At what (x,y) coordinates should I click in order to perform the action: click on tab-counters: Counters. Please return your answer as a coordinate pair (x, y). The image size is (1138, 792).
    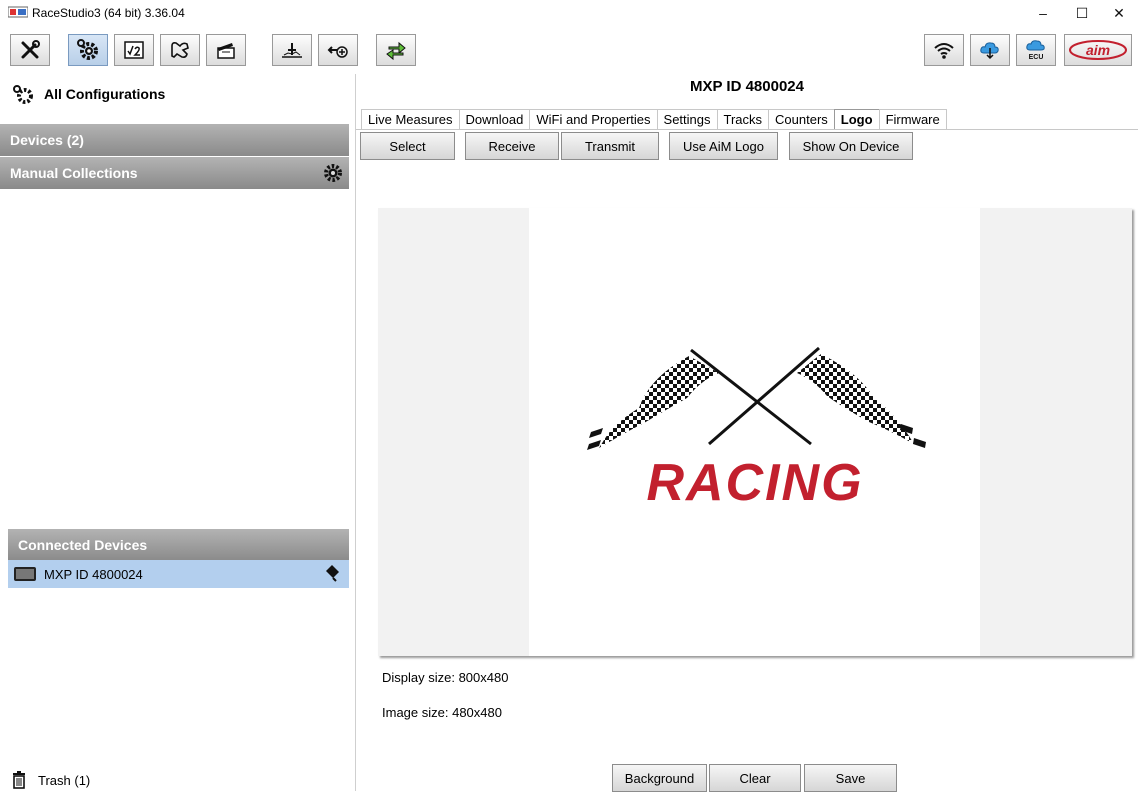
    Looking at the image, I should click on (801, 119).